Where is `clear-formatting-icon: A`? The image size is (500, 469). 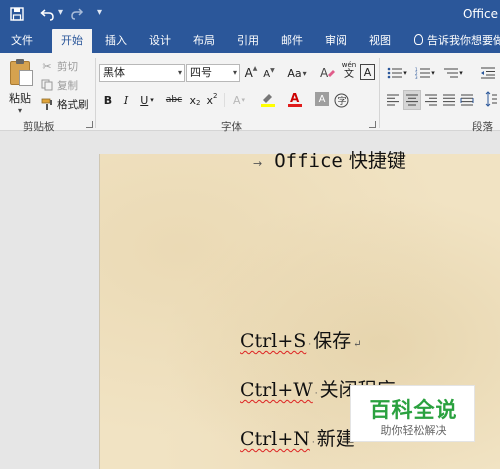 clear-formatting-icon: A is located at coordinates (327, 73).